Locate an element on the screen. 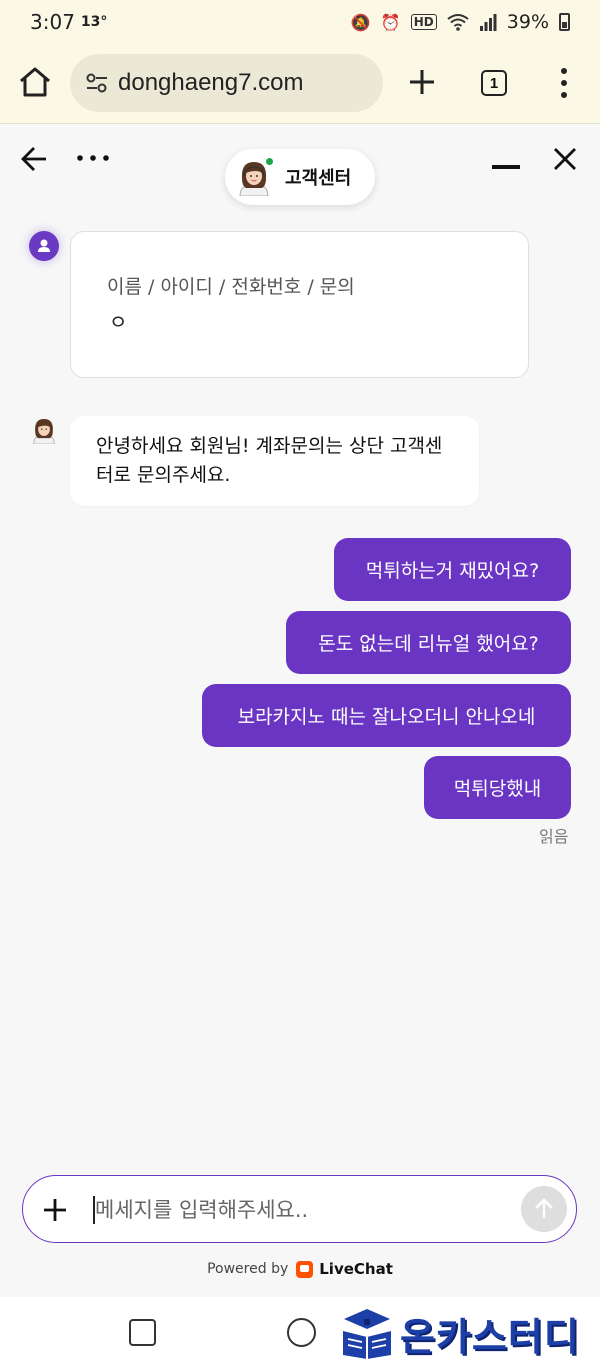 The height and width of the screenshot is (1367, 600). home-circle-icon is located at coordinates (301, 1332).